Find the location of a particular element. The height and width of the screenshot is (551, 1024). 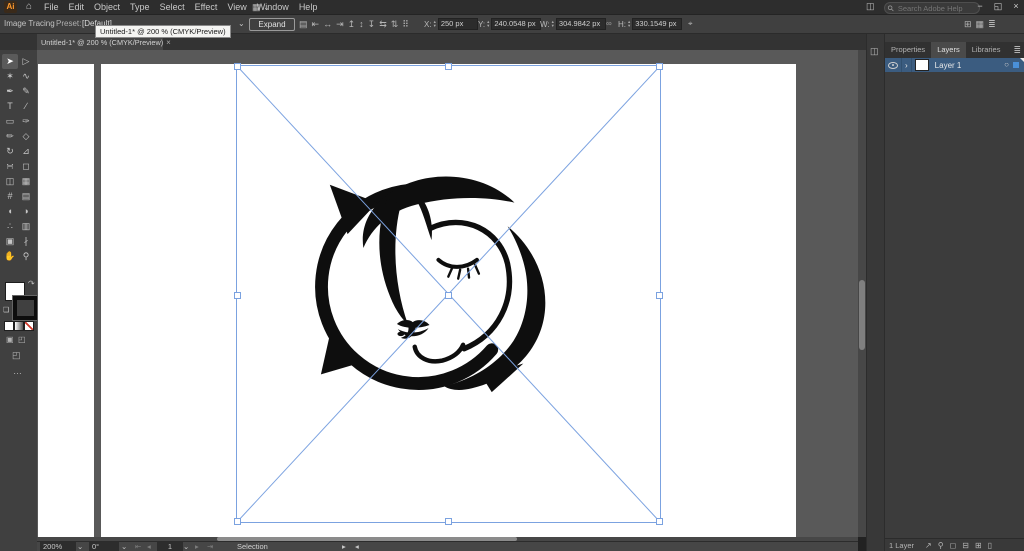

rotation-chevron-icon: ⌄ is located at coordinates (124, 546).